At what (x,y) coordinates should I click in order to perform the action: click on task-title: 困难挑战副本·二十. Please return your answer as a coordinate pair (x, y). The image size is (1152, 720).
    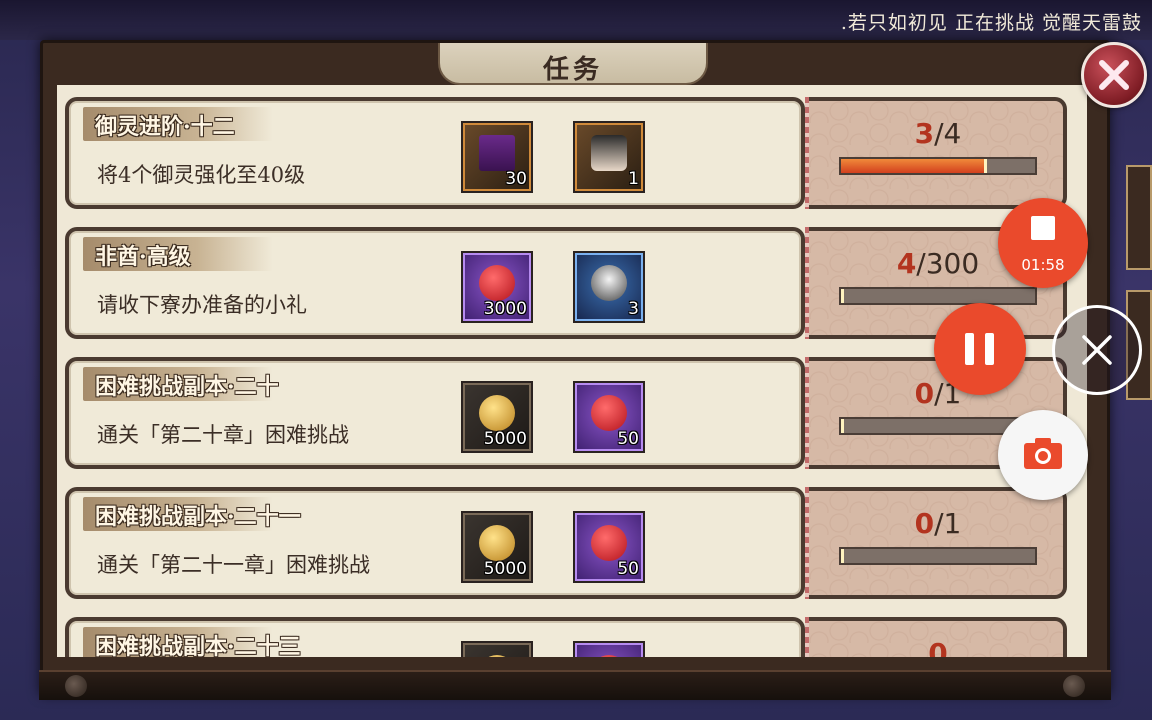
    Looking at the image, I should click on (187, 387).